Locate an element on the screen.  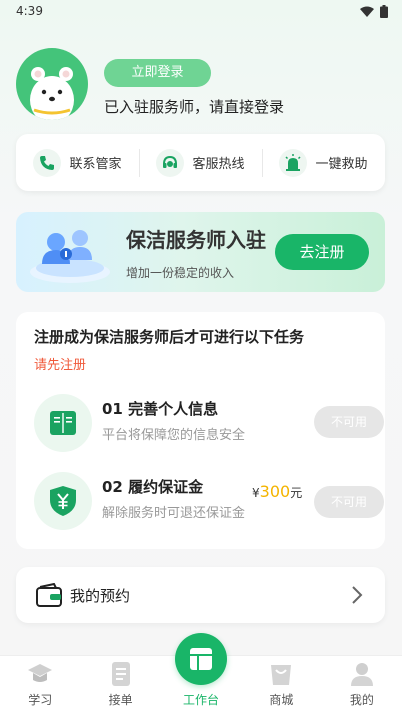
register-first-link: 请先注册 is located at coordinates (60, 363).